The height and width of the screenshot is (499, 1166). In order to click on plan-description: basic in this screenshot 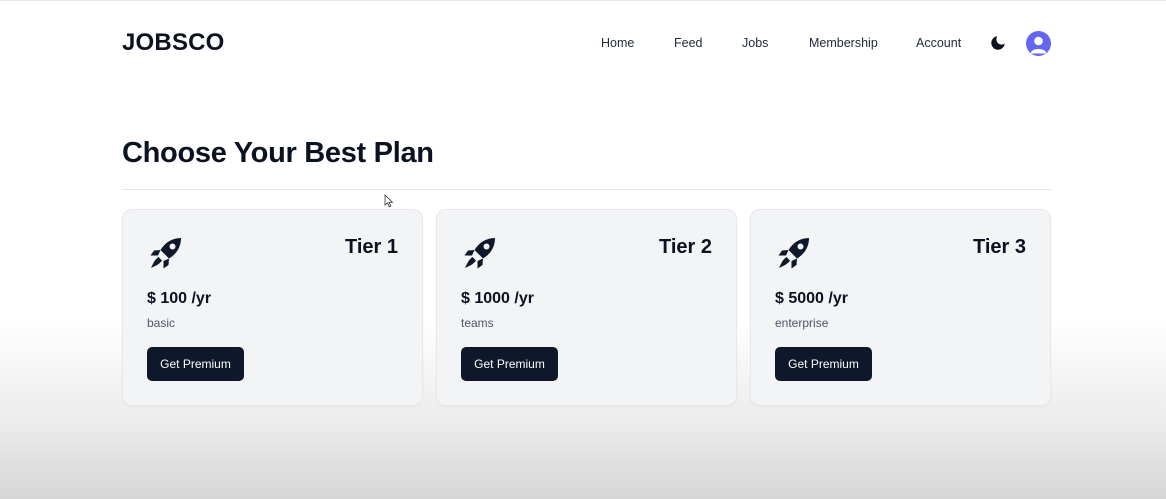, I will do `click(161, 323)`.